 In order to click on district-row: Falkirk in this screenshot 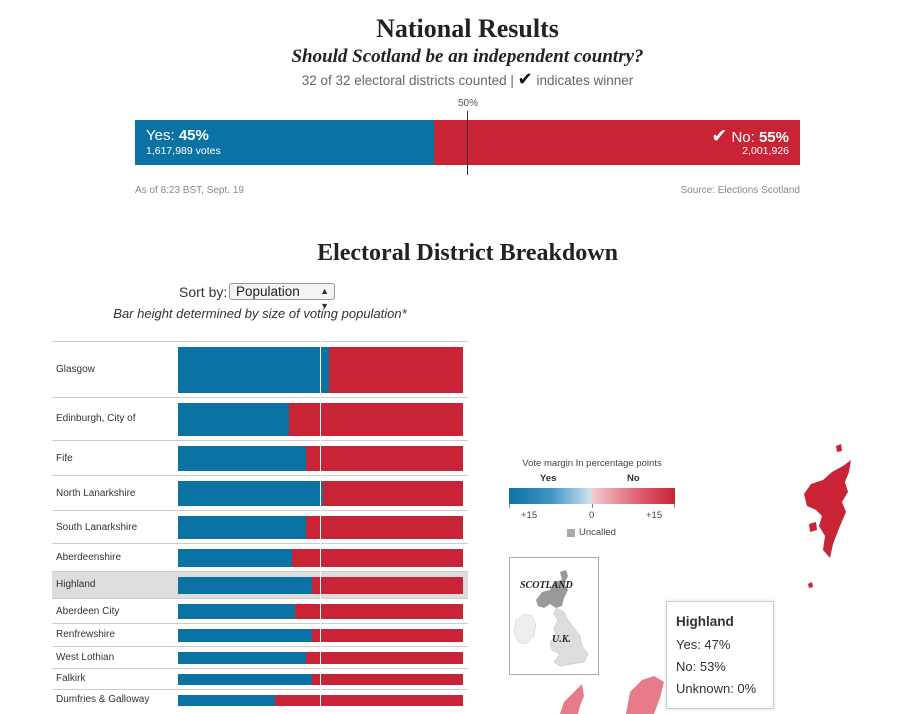, I will do `click(260, 678)`.